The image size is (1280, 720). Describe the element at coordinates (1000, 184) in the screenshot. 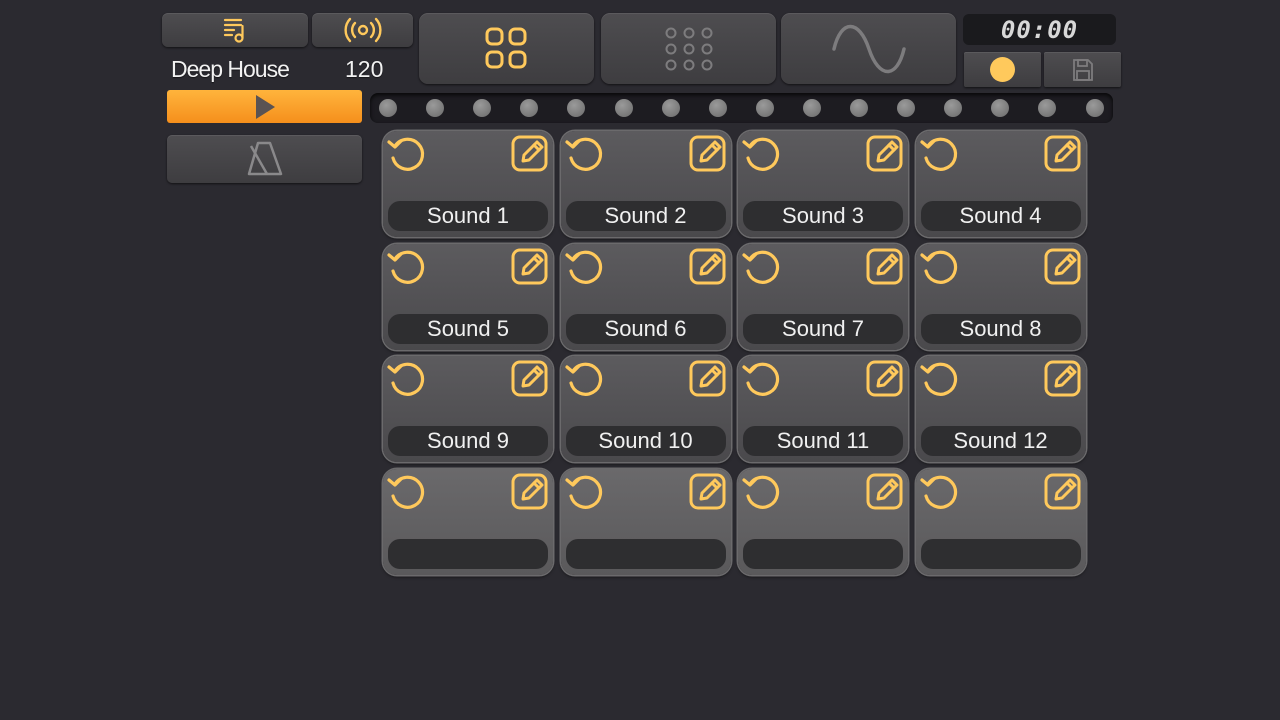

I see `sound-pad: Sound 4` at that location.